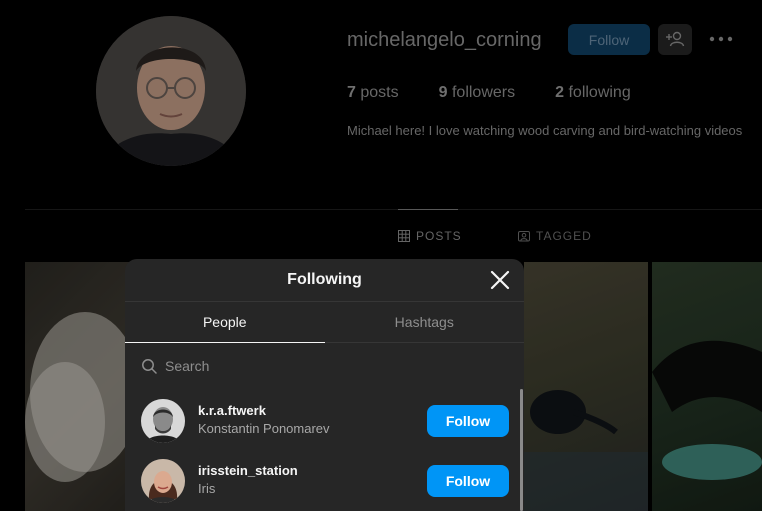 Image resolution: width=762 pixels, height=511 pixels. I want to click on dialog-header: Following, so click(324, 280).